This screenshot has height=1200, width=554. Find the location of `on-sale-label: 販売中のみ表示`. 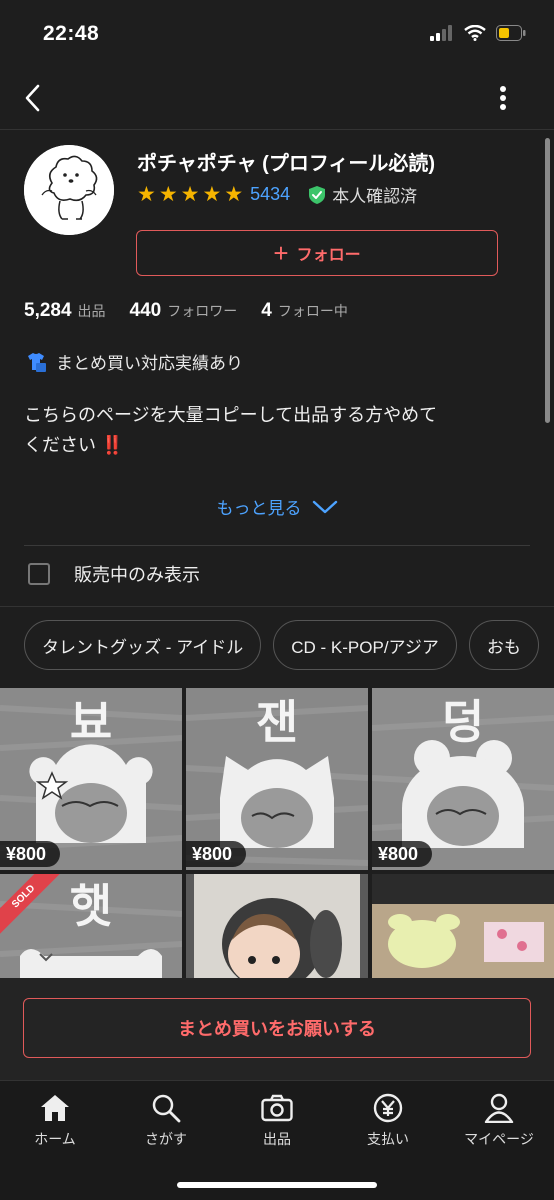

on-sale-label: 販売中のみ表示 is located at coordinates (137, 575).